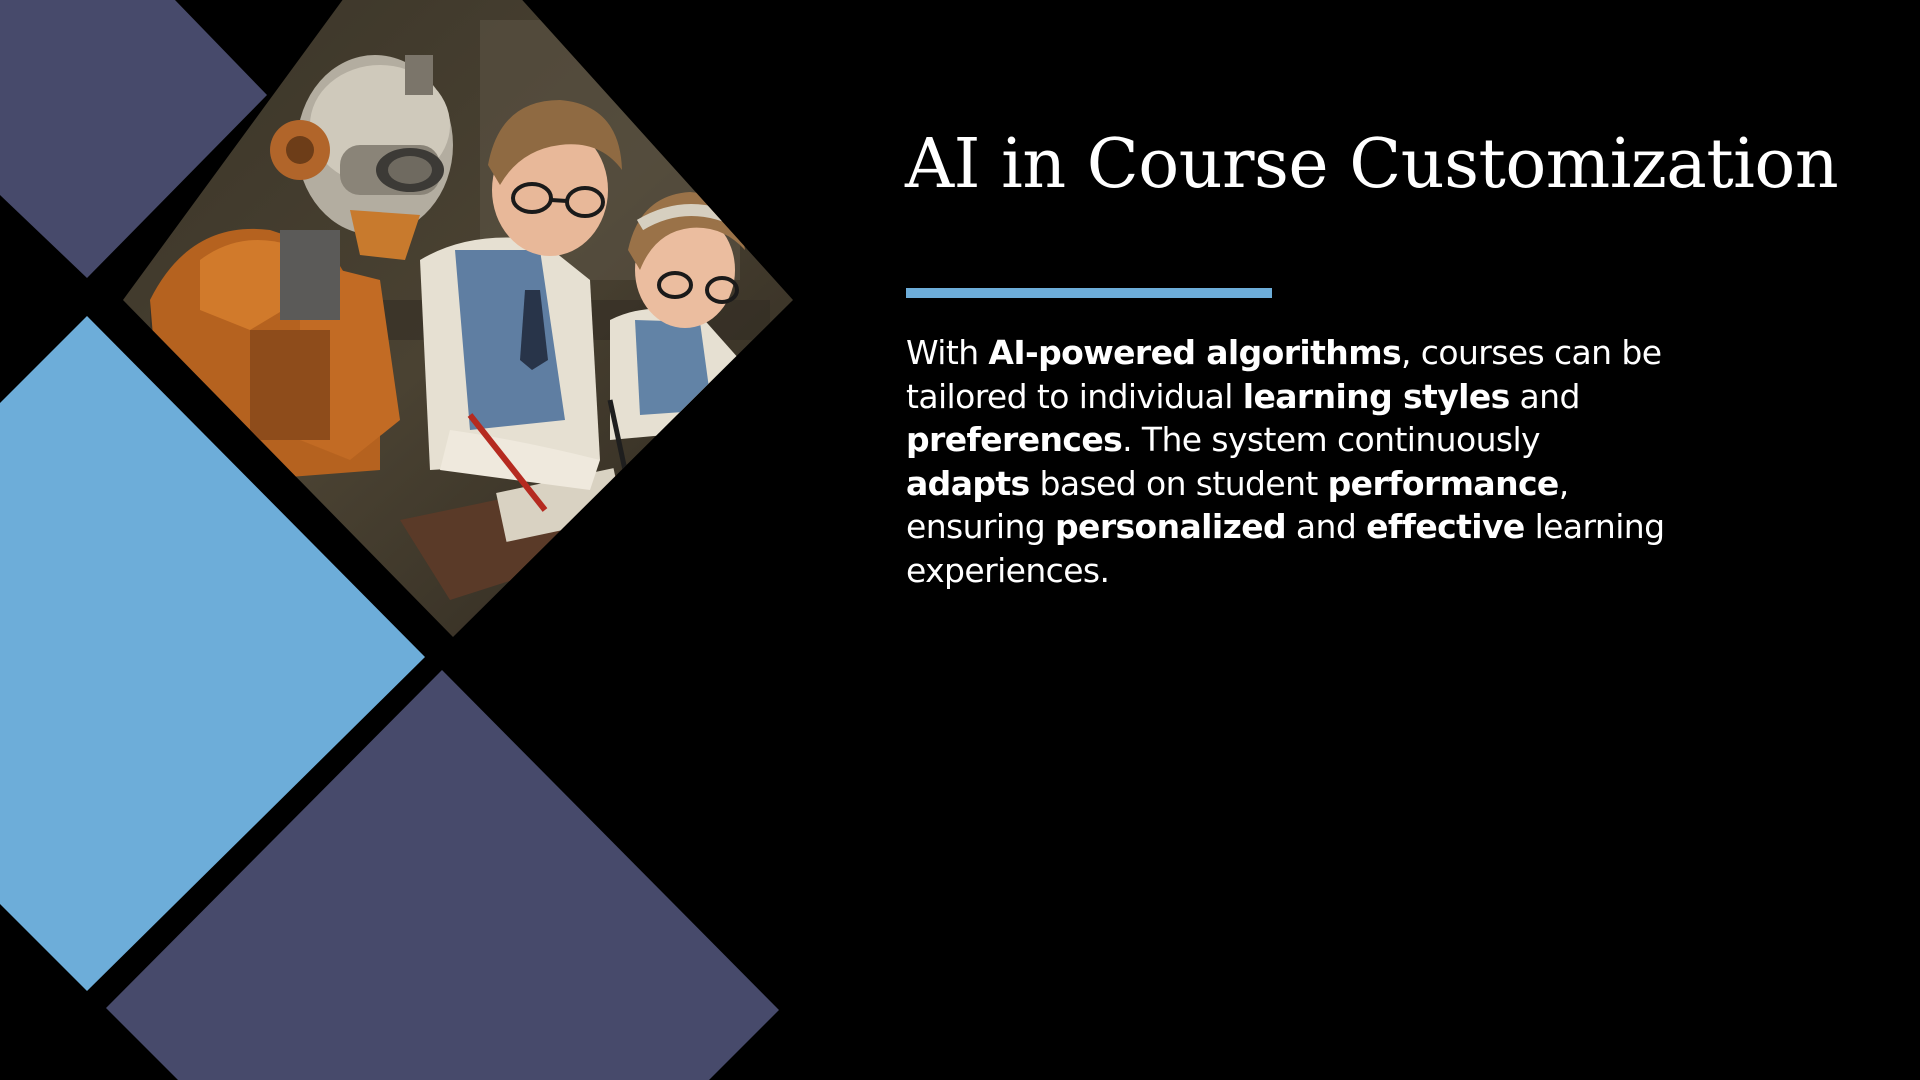 The image size is (1920, 1080). I want to click on emphasis-text: preferences, so click(1014, 439).